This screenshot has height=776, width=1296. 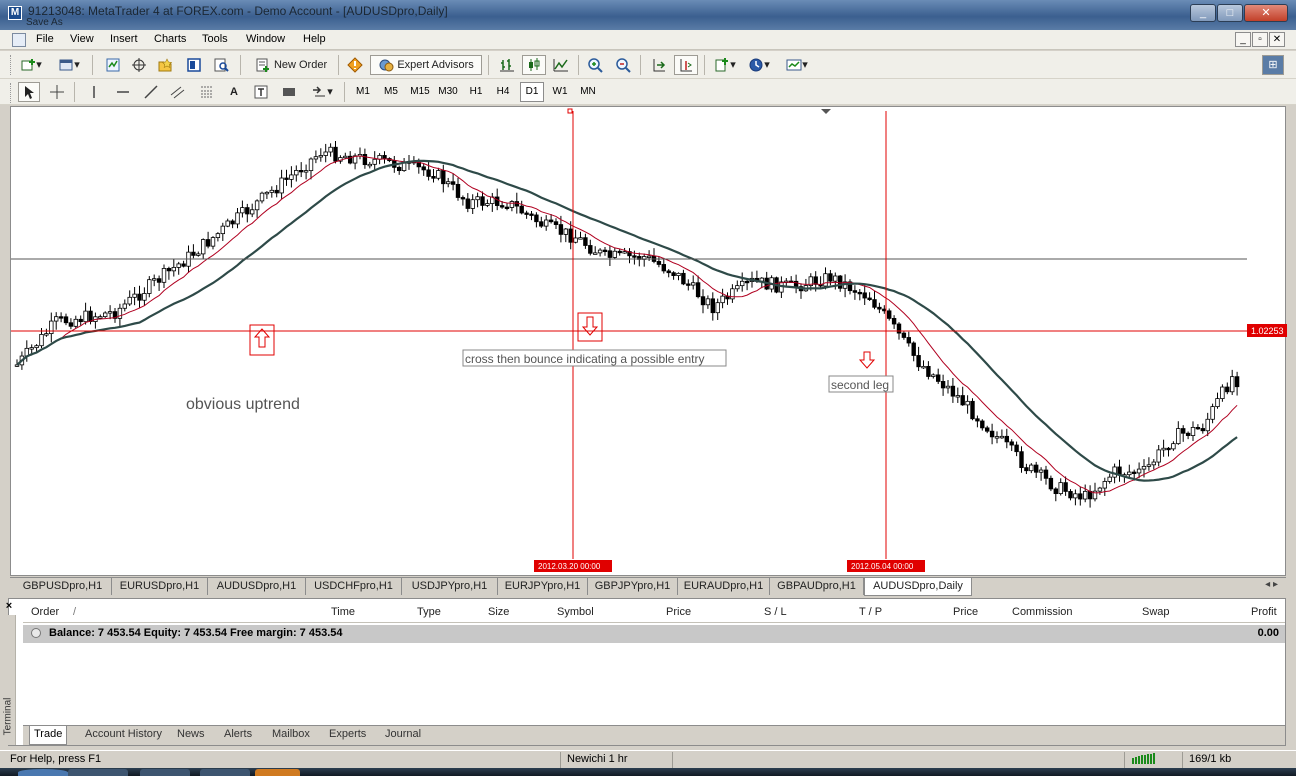 I want to click on start-button, so click(x=43, y=772).